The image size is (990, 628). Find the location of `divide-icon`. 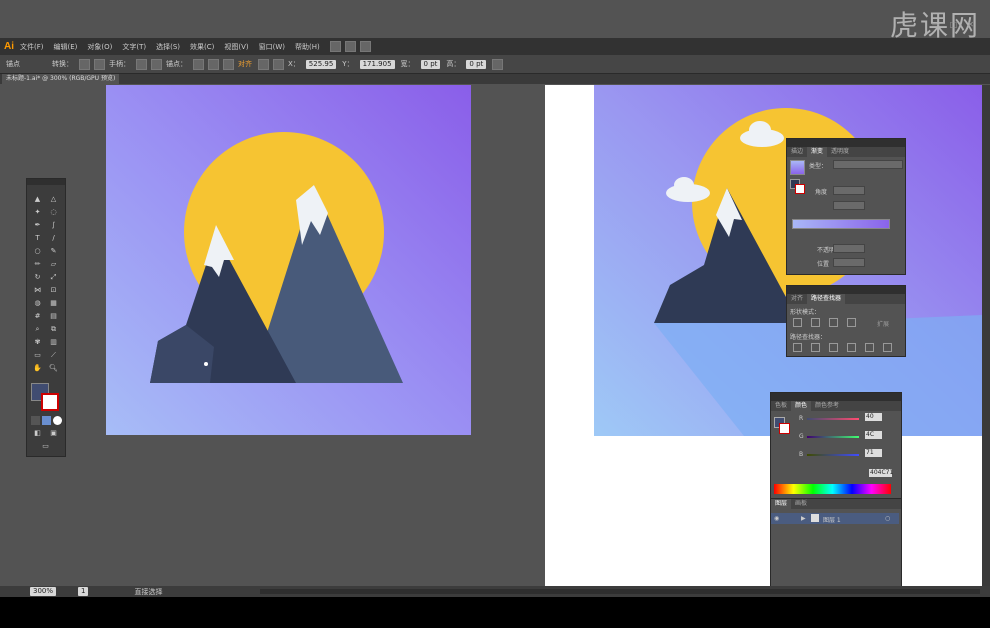

divide-icon is located at coordinates (797, 347).